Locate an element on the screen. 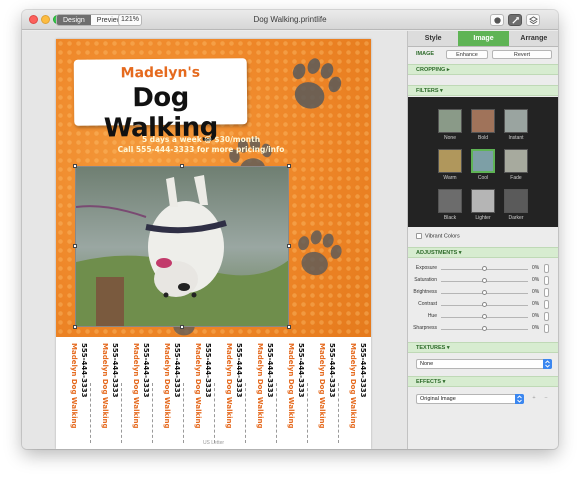  effects-section-header: EFFECTS ▾ is located at coordinates (483, 381).